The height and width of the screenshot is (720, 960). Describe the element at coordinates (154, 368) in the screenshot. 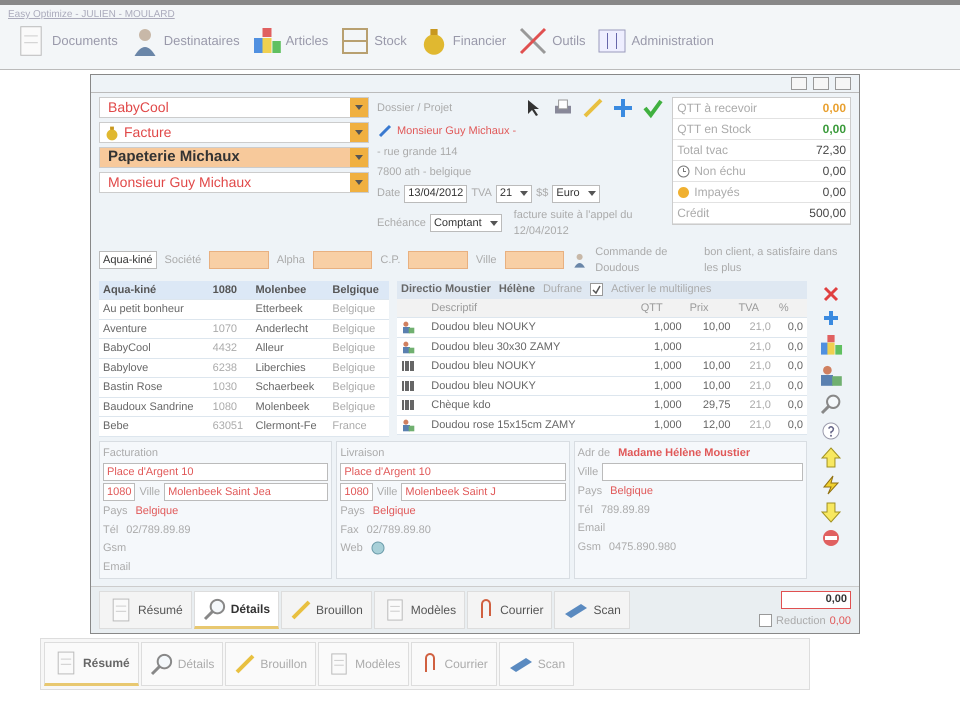

I see `client-name: Babylove` at that location.